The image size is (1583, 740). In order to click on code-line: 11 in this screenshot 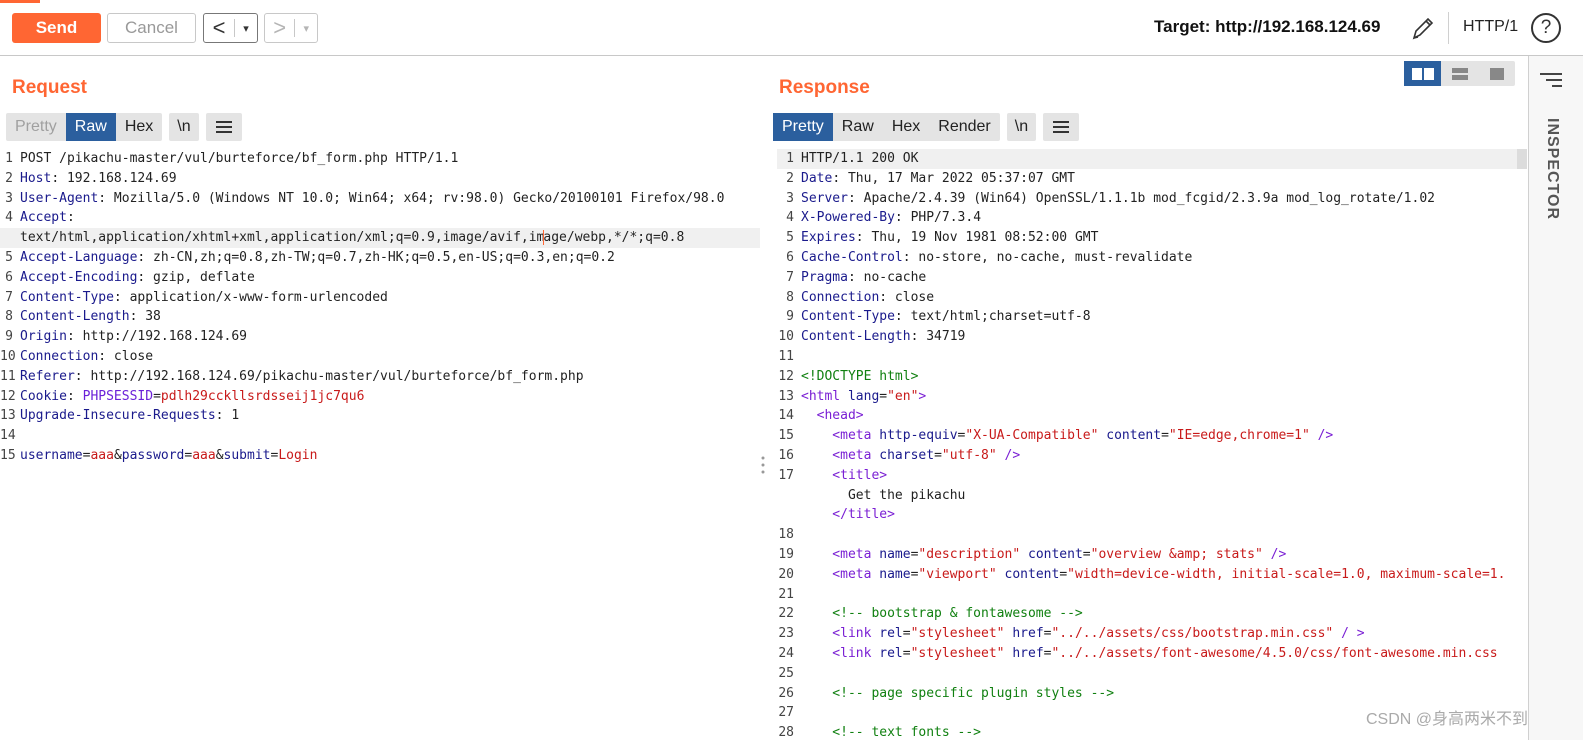, I will do `click(1147, 357)`.